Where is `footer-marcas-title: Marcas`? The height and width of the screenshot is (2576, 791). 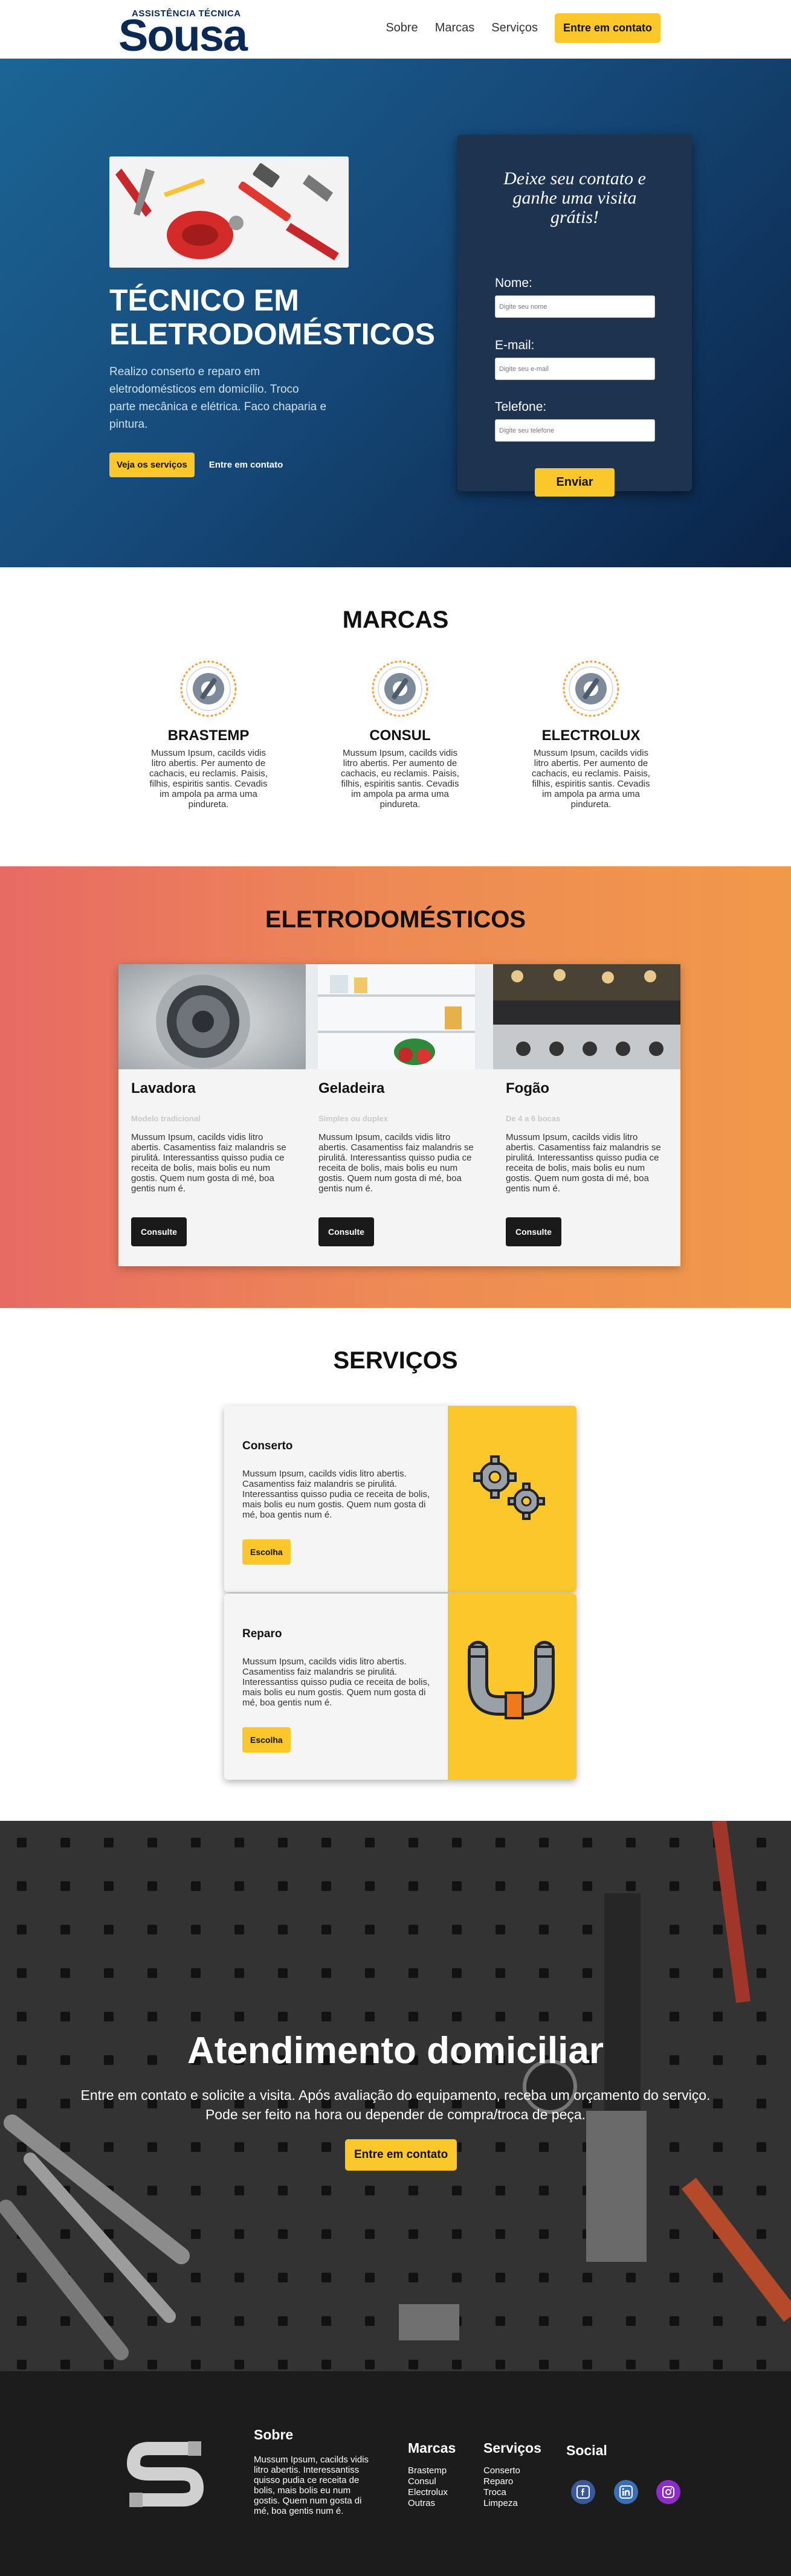 footer-marcas-title: Marcas is located at coordinates (432, 2448).